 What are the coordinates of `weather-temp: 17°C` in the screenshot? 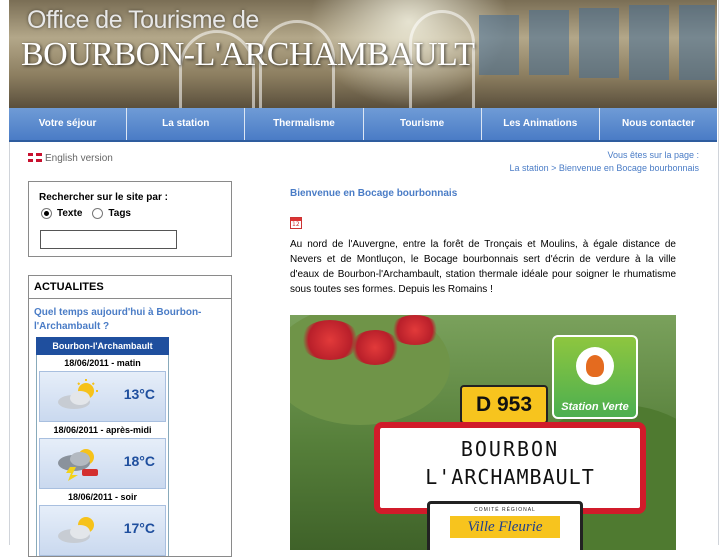 It's located at (139, 528).